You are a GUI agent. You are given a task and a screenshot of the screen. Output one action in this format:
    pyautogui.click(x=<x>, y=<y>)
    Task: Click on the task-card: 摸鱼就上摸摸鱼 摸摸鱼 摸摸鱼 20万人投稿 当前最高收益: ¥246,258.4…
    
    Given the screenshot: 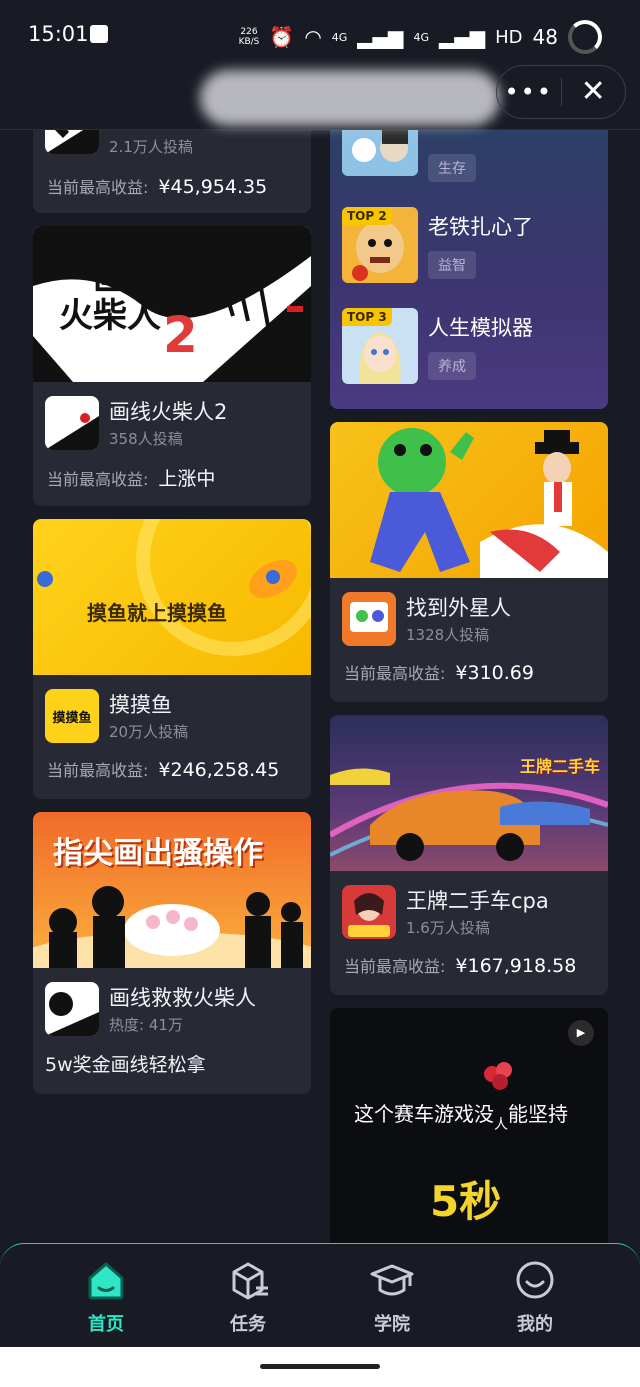 What is the action you would take?
    pyautogui.click(x=172, y=659)
    